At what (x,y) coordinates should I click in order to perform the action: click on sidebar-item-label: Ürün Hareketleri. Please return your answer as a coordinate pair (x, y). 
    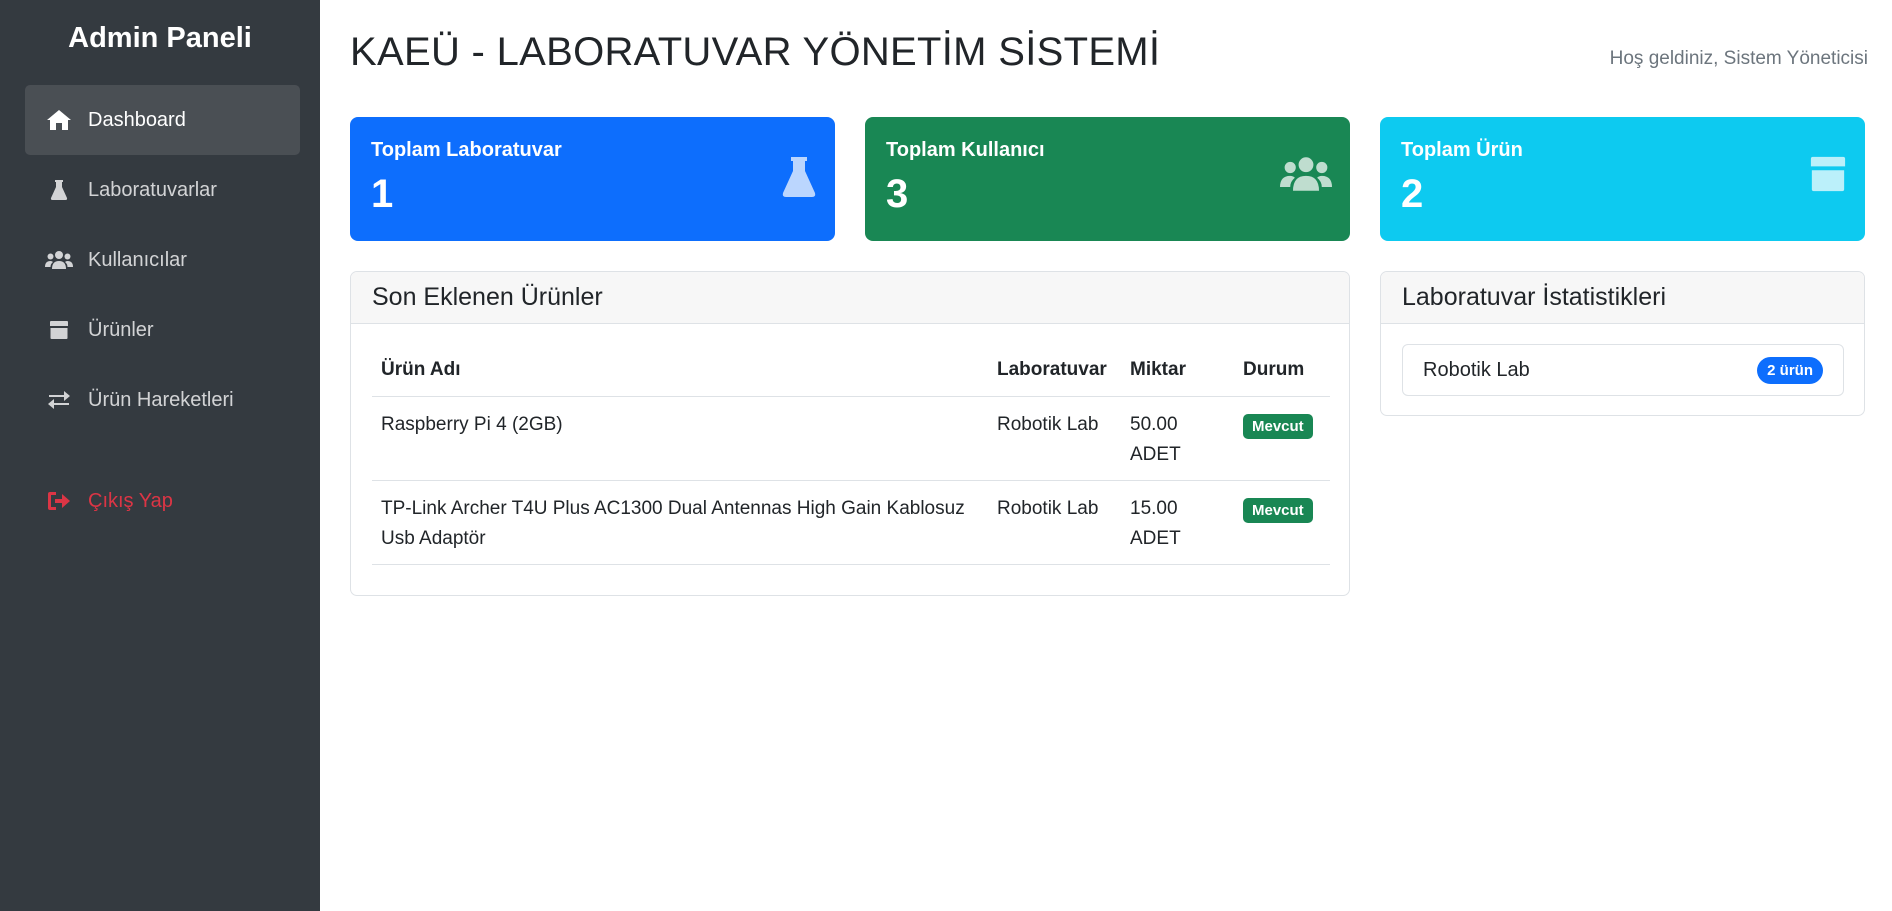
    Looking at the image, I should click on (161, 399).